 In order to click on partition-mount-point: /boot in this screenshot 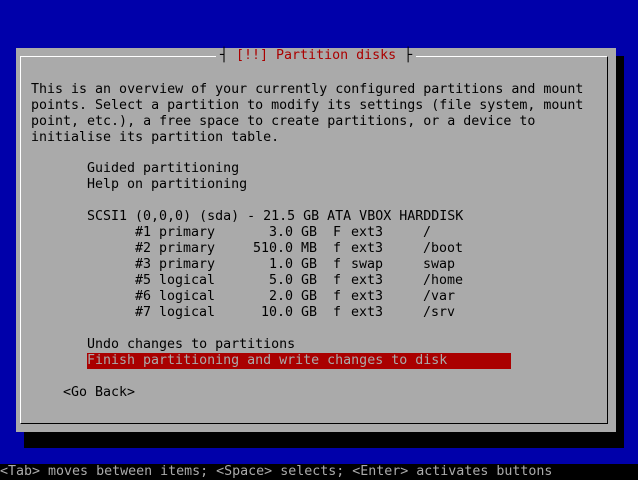, I will do `click(443, 248)`.